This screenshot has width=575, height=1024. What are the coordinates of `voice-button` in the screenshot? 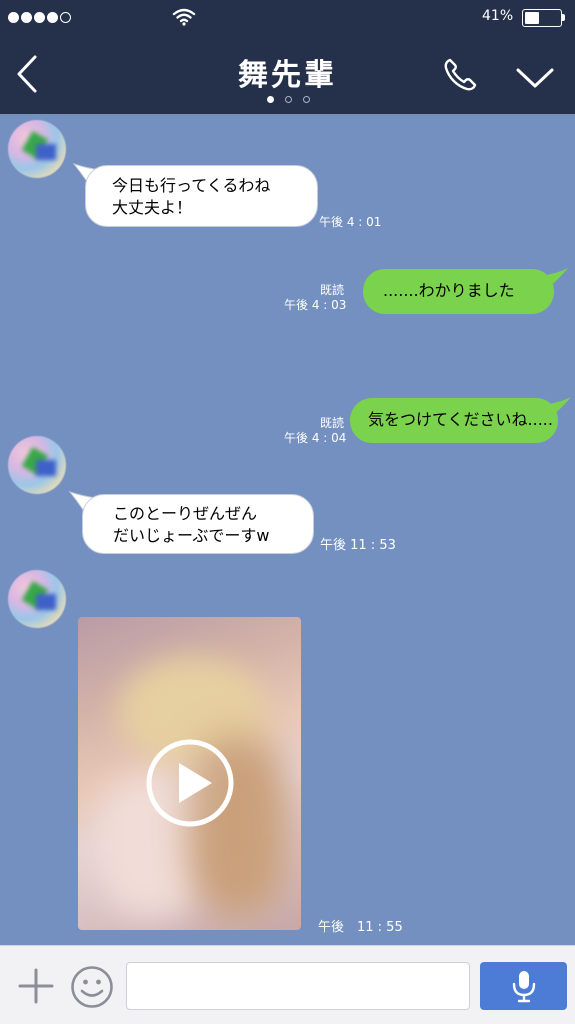 It's located at (523, 986).